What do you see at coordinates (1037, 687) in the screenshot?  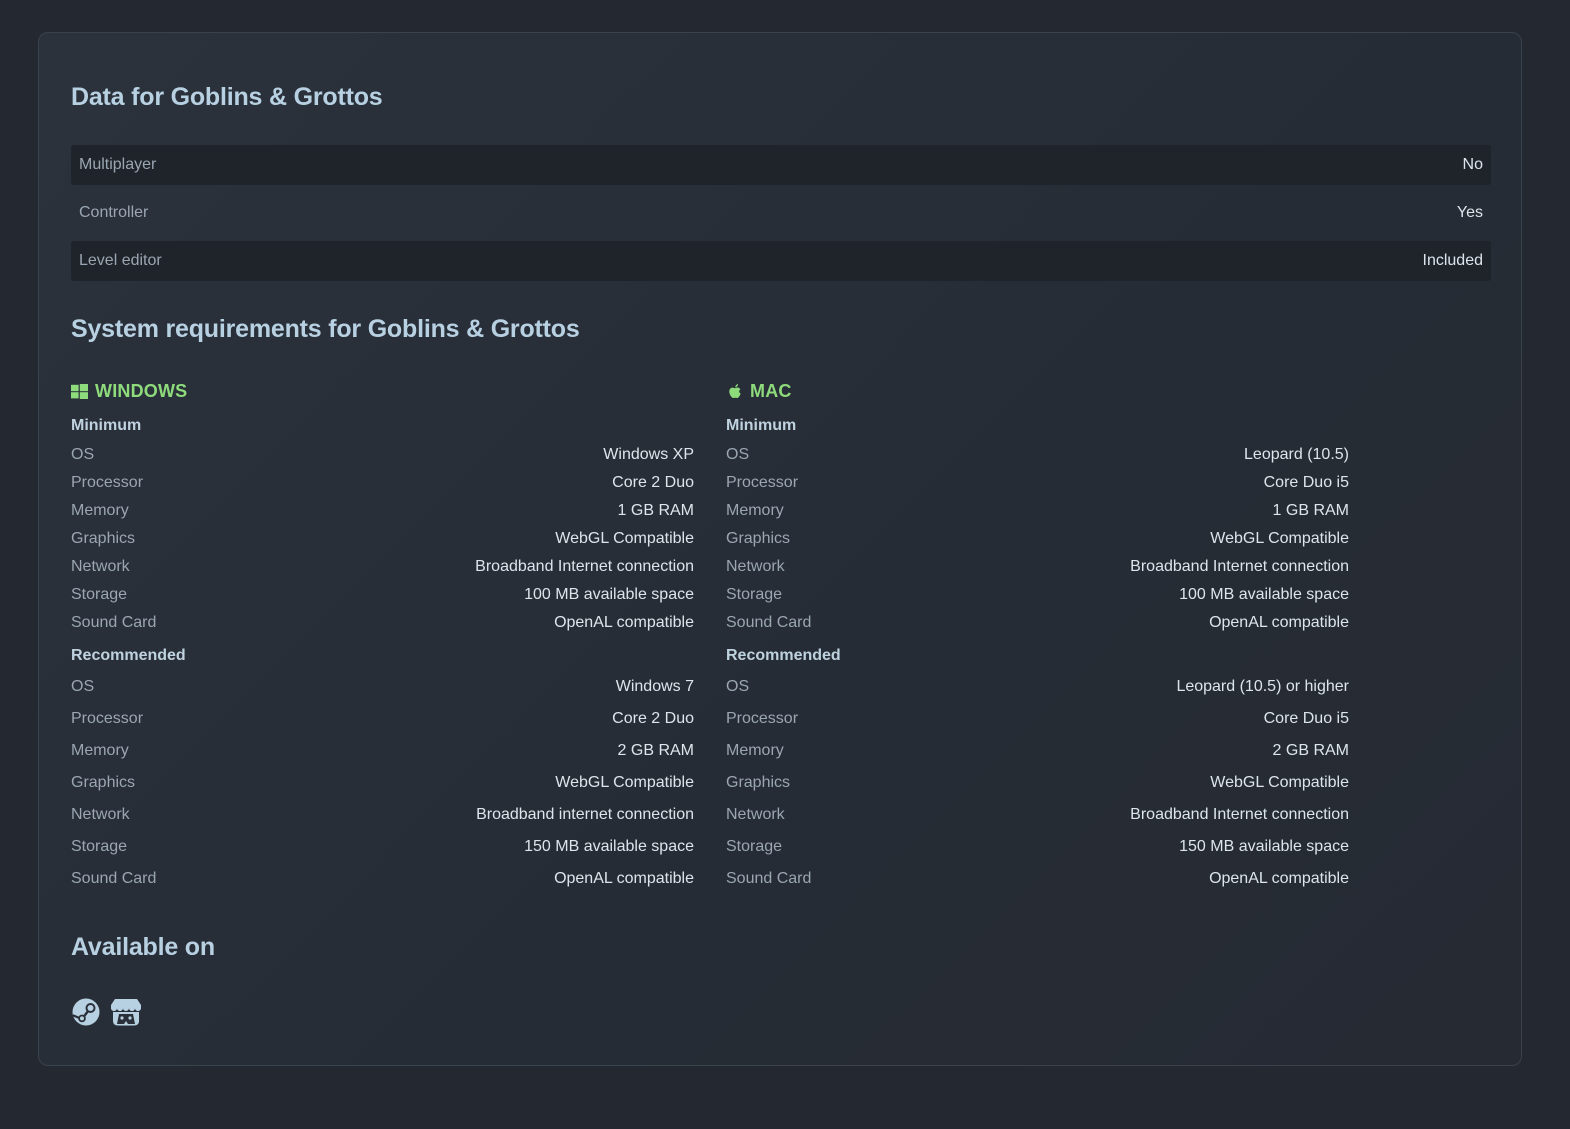 I see `req-row-os: OS Leopard (10.5) or higher` at bounding box center [1037, 687].